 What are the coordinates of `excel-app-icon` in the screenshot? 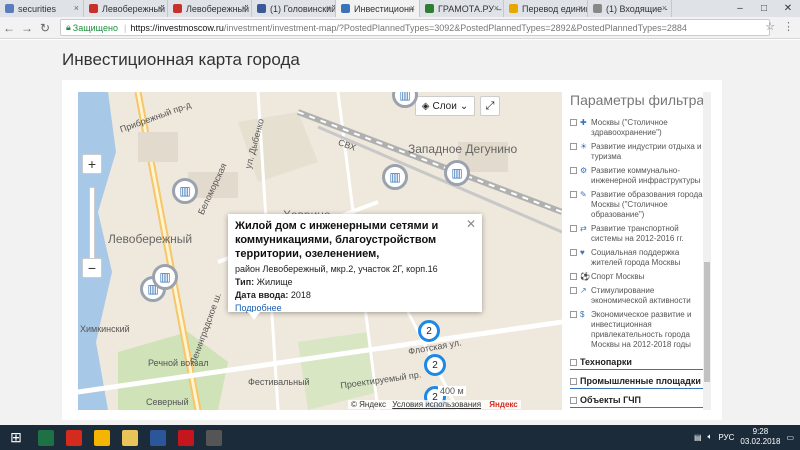 It's located at (46, 437).